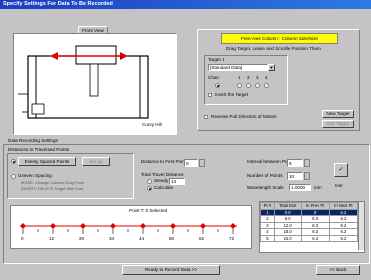 This screenshot has width=371, height=280. Describe the element at coordinates (206, 117) in the screenshot. I see `reverse-pull-checkbox` at that location.